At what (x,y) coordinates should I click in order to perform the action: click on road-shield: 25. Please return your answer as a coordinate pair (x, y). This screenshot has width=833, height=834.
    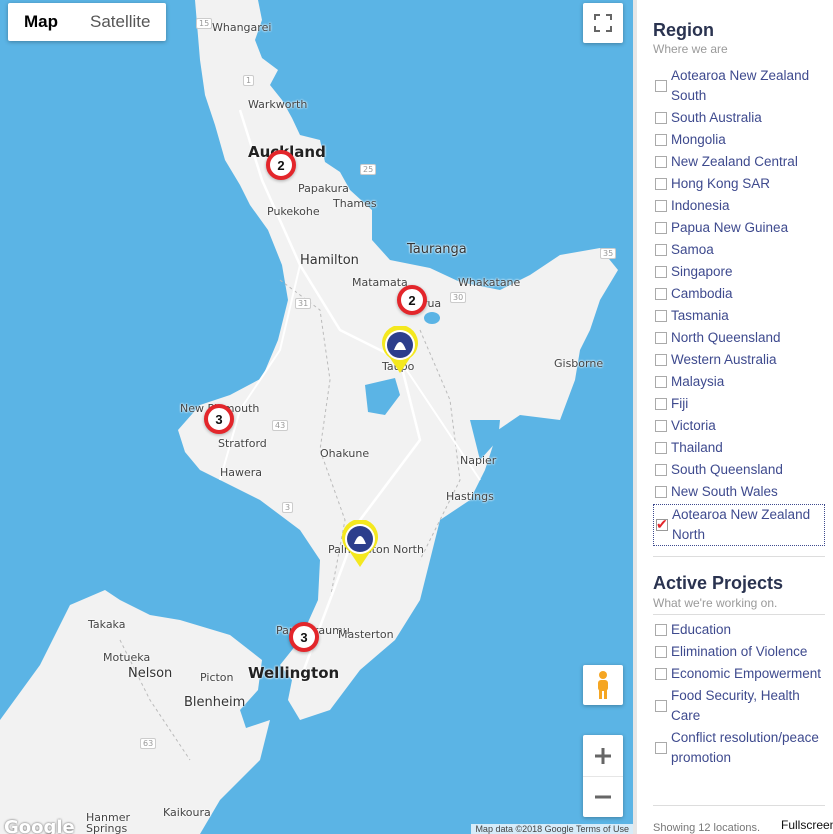
    Looking at the image, I should click on (368, 169).